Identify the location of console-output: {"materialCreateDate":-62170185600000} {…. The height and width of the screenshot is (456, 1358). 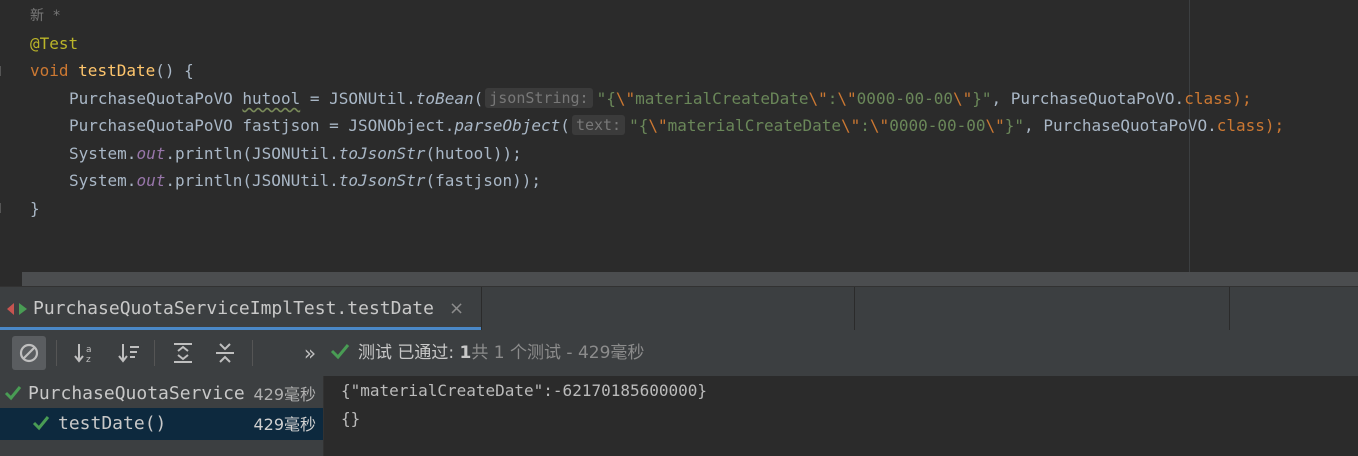
(840, 416).